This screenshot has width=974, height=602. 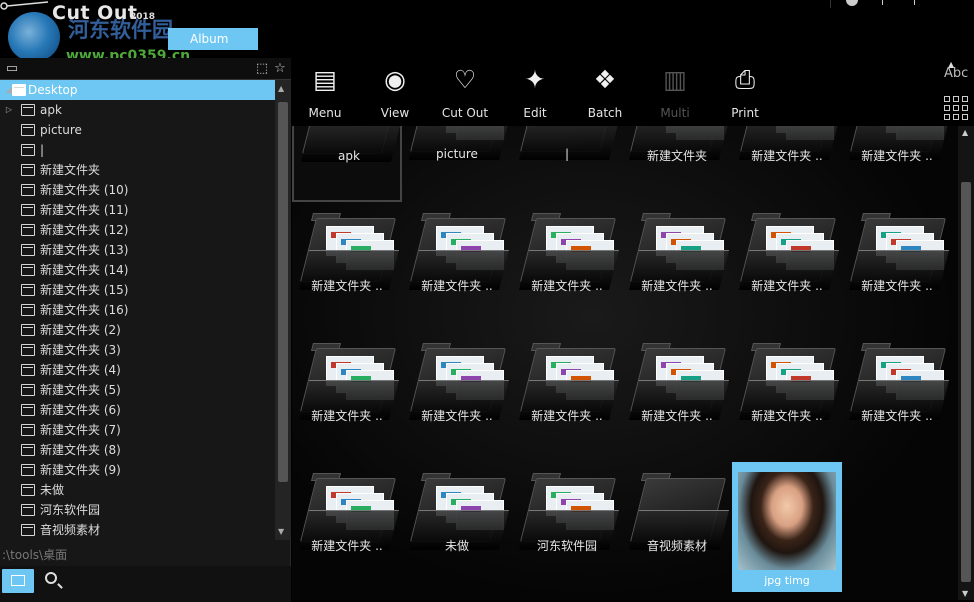 What do you see at coordinates (566, 546) in the screenshot?
I see `thumbnail-caption: 河东软件园` at bounding box center [566, 546].